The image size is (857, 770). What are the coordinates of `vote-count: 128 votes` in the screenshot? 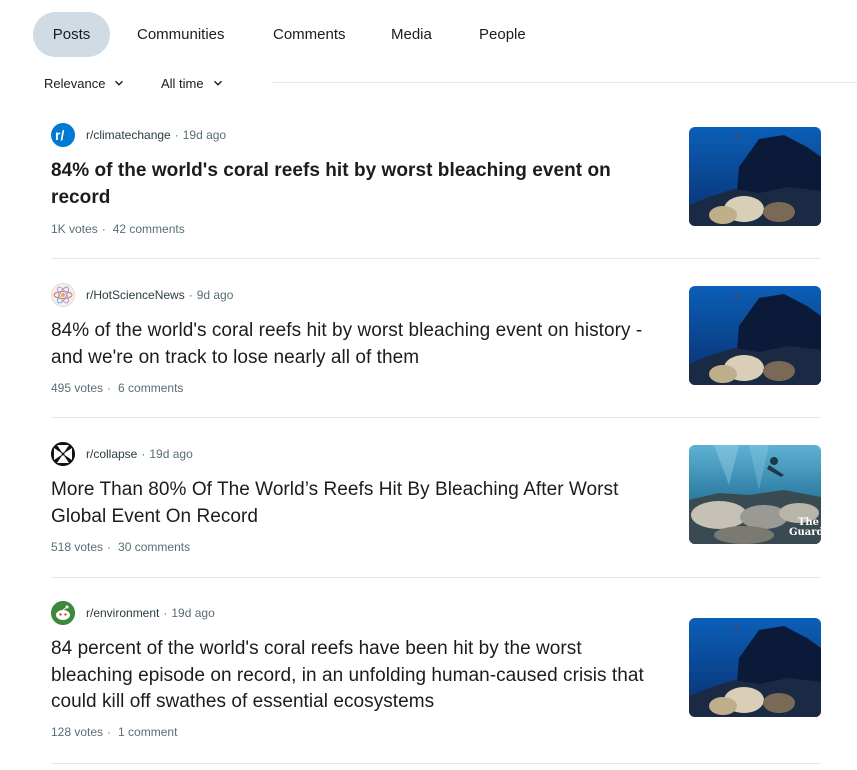 It's located at (77, 732).